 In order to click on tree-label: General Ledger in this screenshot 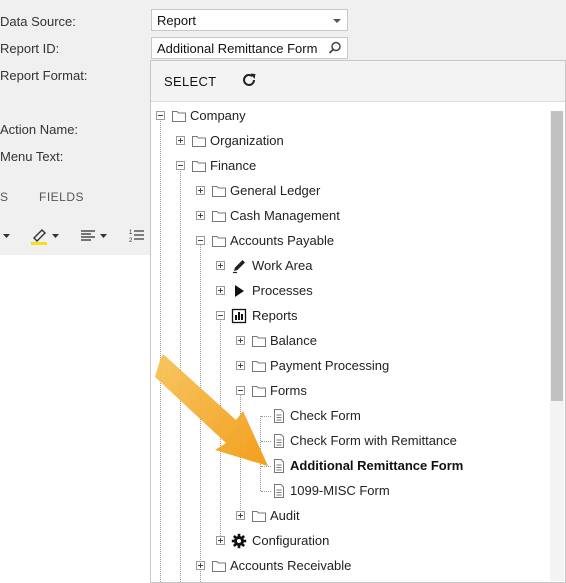, I will do `click(275, 190)`.